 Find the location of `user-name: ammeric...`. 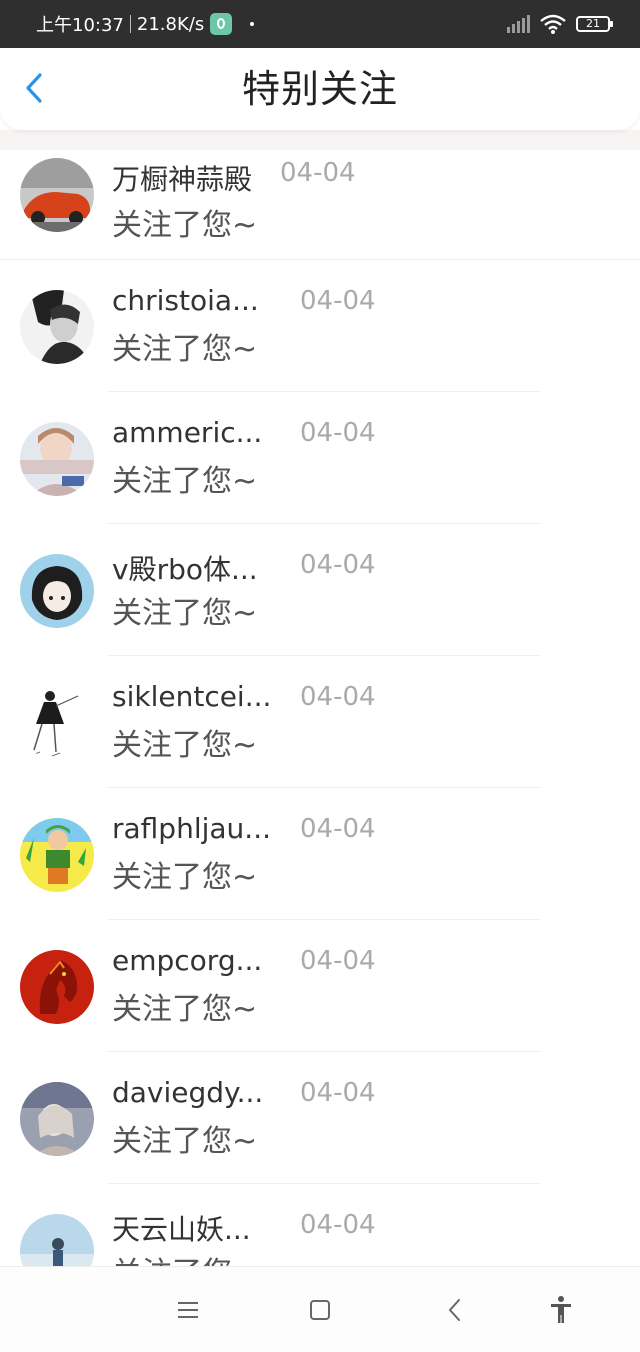

user-name: ammeric... is located at coordinates (187, 432).